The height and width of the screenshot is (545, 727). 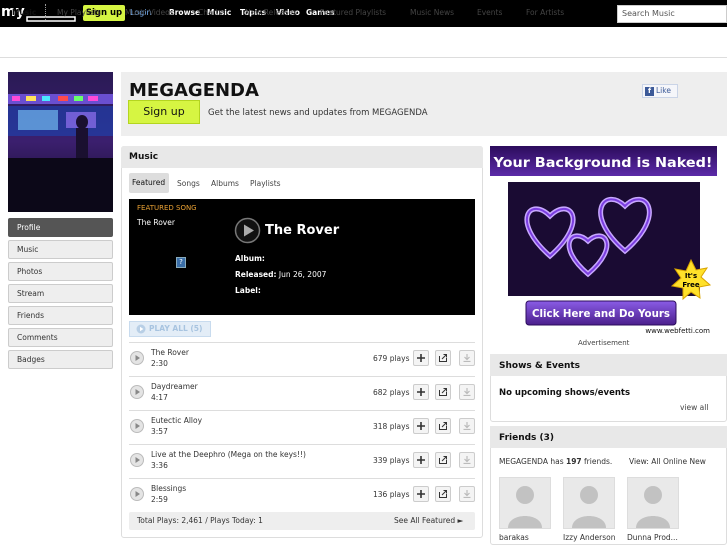 I want to click on track-duration: 2:59, so click(x=159, y=499).